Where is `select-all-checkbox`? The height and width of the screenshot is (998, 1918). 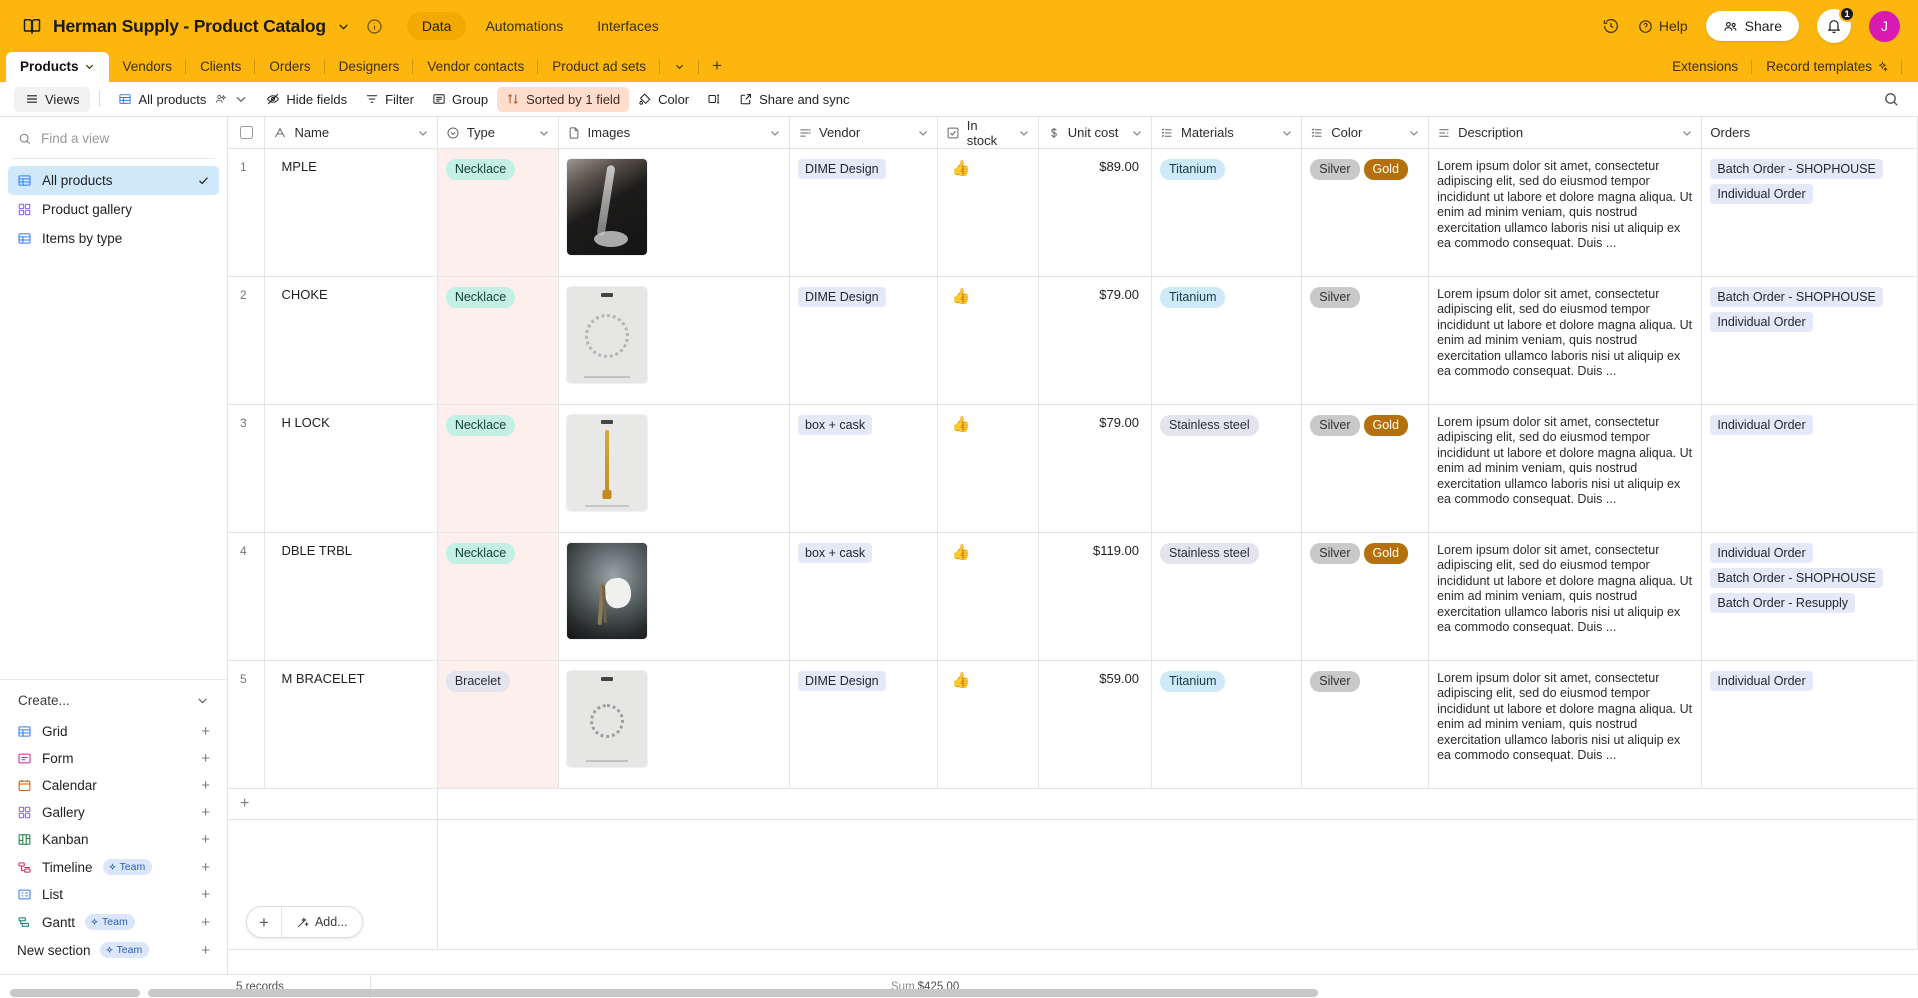 select-all-checkbox is located at coordinates (246, 132).